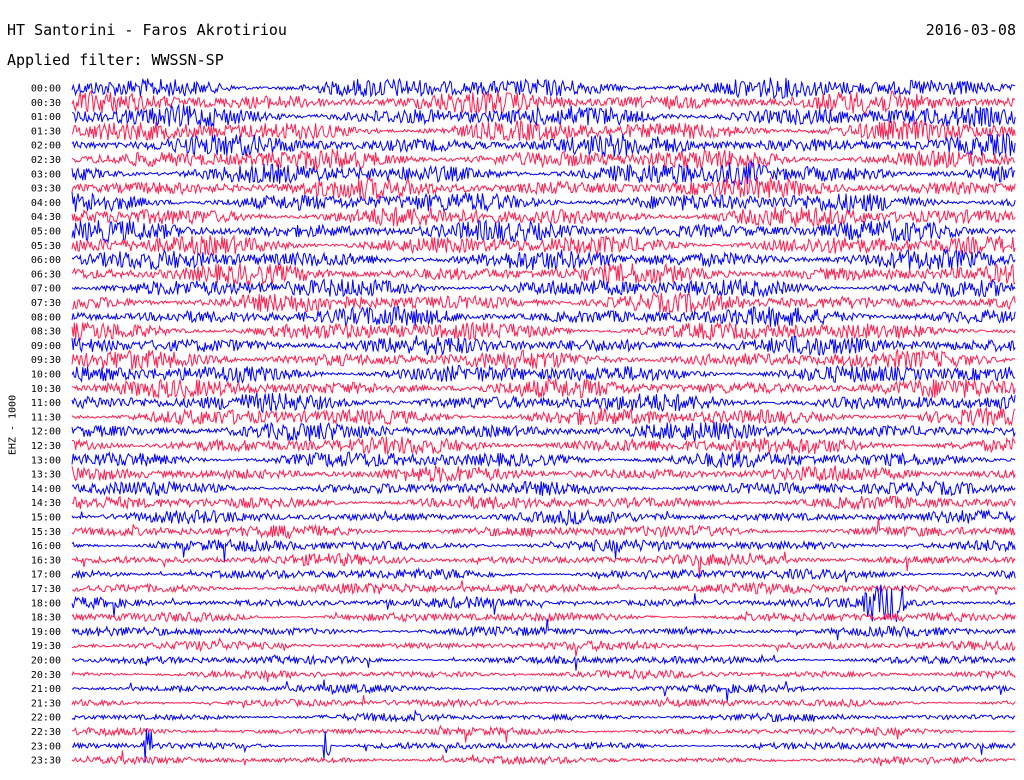  Describe the element at coordinates (46, 146) in the screenshot. I see `row-time-label: 02:00` at that location.